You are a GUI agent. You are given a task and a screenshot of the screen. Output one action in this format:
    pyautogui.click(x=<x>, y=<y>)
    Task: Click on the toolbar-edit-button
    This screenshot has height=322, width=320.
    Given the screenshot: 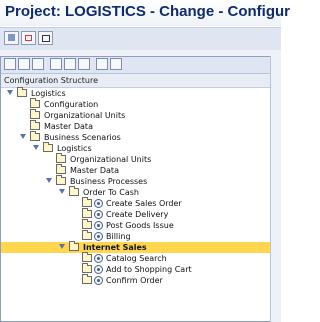 What is the action you would take?
    pyautogui.click(x=11, y=38)
    